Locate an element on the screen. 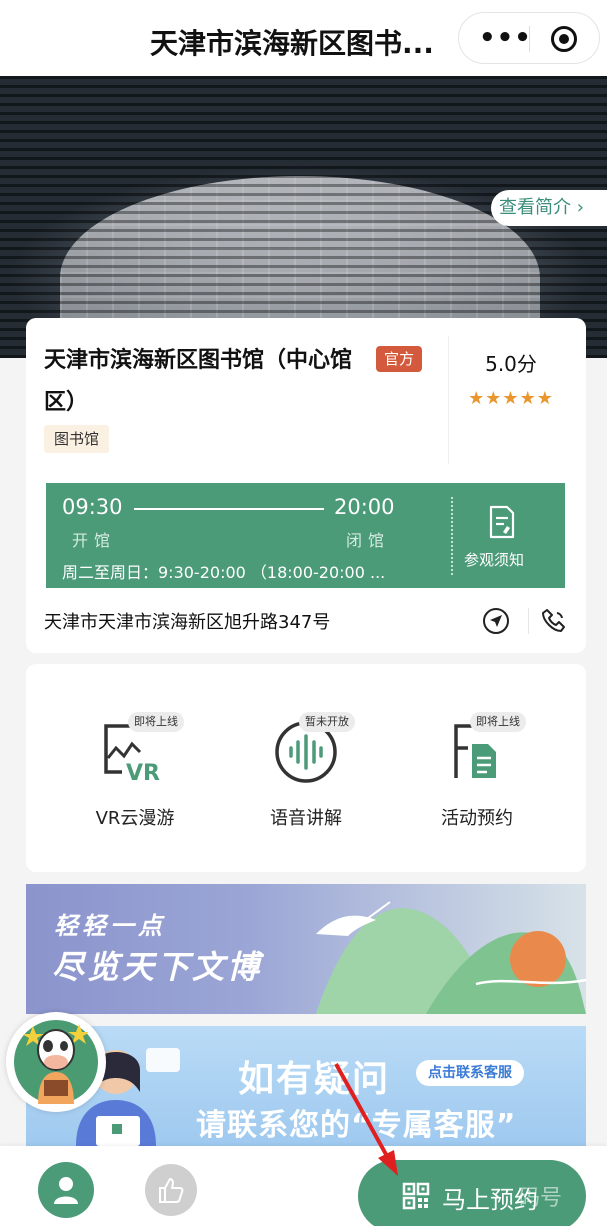 The width and height of the screenshot is (607, 1226). category-tag: 图书馆 is located at coordinates (77, 439).